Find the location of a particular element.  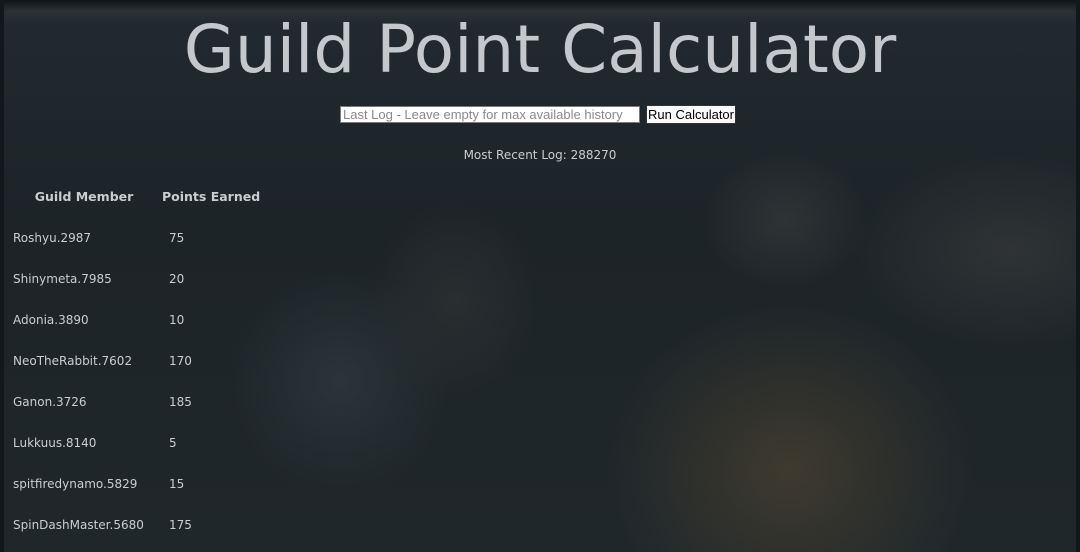

table-row: Roshyu.2987 75 is located at coordinates (133, 237).